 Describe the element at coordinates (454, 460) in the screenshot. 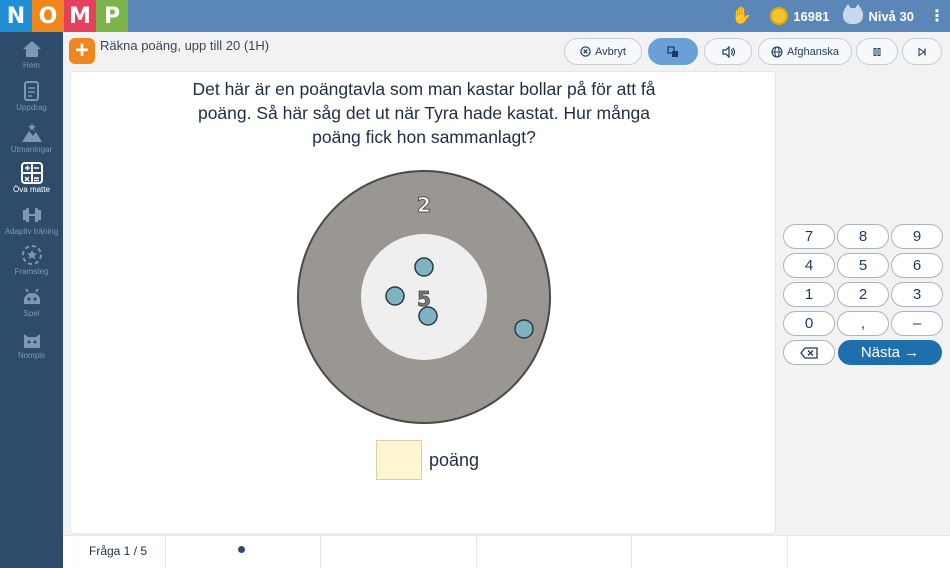

I see `answer-unit: poäng` at that location.